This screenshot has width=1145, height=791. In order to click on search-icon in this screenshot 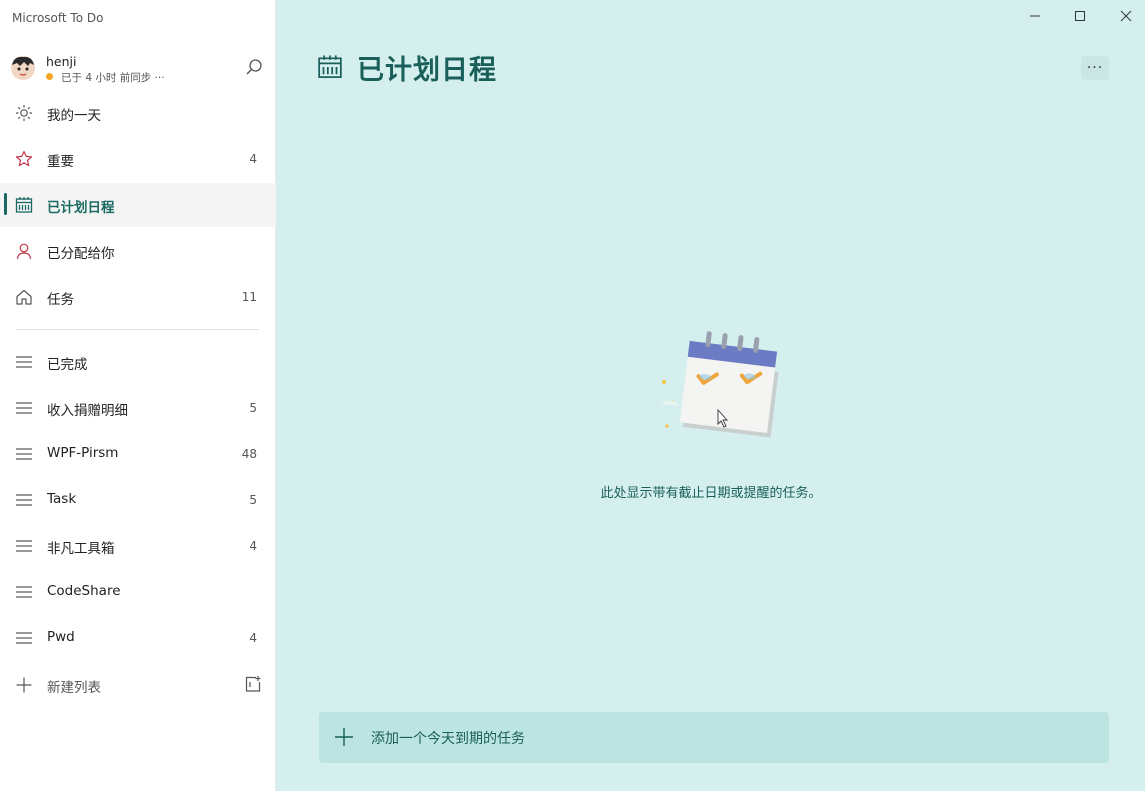, I will do `click(254, 67)`.